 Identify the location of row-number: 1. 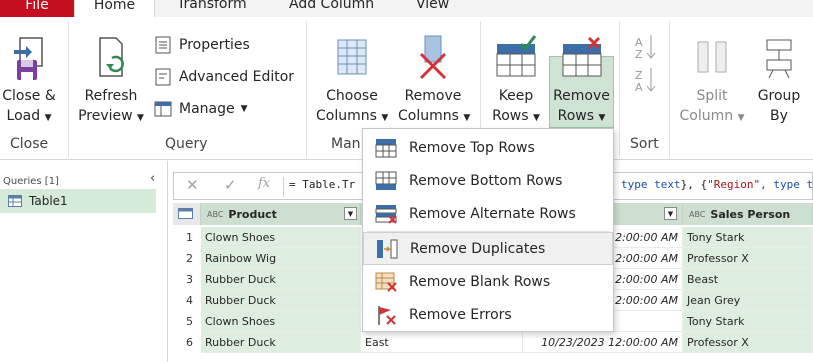
(187, 237).